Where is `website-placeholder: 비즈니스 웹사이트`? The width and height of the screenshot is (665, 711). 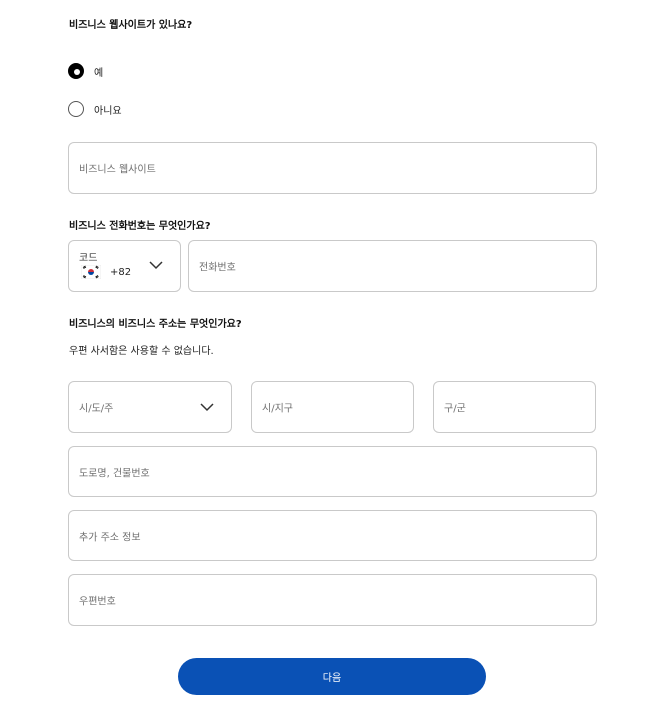
website-placeholder: 비즈니스 웹사이트 is located at coordinates (117, 170).